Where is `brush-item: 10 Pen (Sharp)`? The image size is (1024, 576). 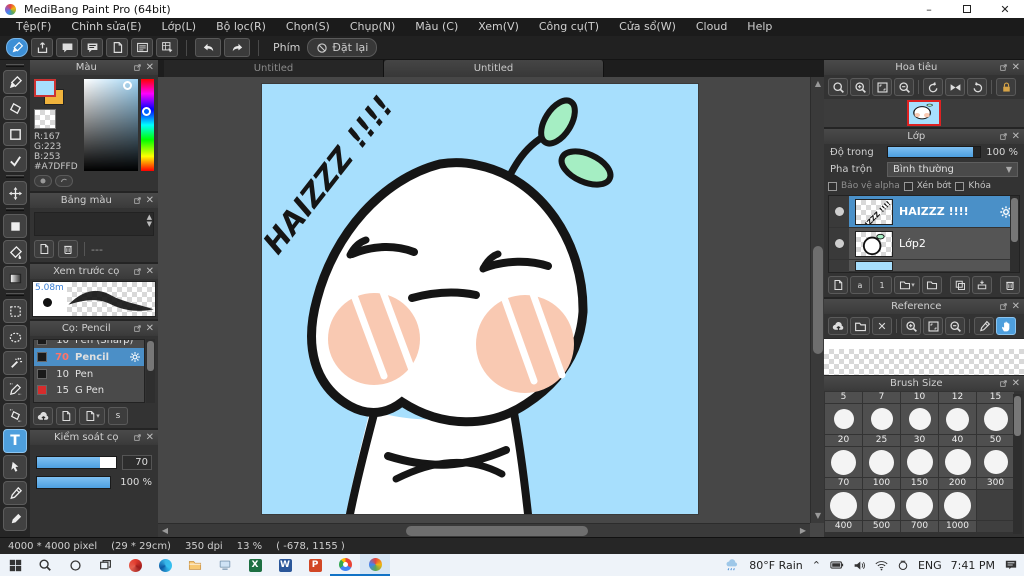
brush-item: 10 Pen (Sharp) is located at coordinates (89, 344).